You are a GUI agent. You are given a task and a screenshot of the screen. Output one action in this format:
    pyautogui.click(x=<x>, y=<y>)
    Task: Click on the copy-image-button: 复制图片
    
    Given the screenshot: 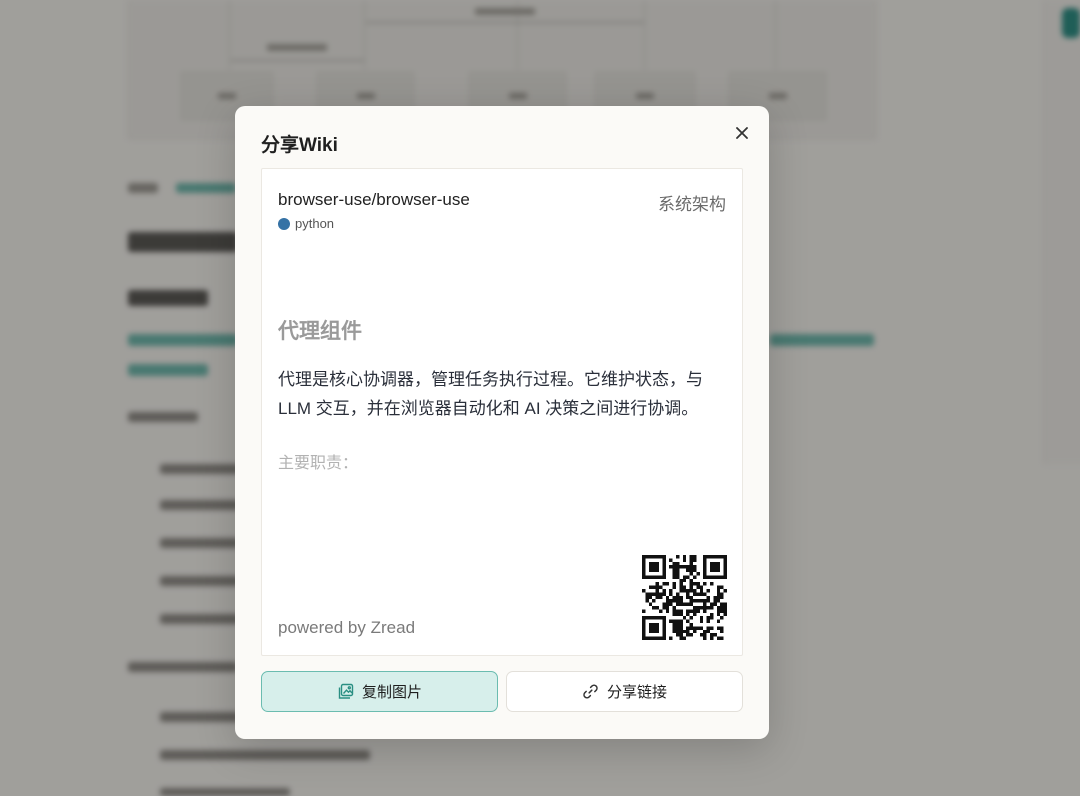 What is the action you would take?
    pyautogui.click(x=379, y=691)
    